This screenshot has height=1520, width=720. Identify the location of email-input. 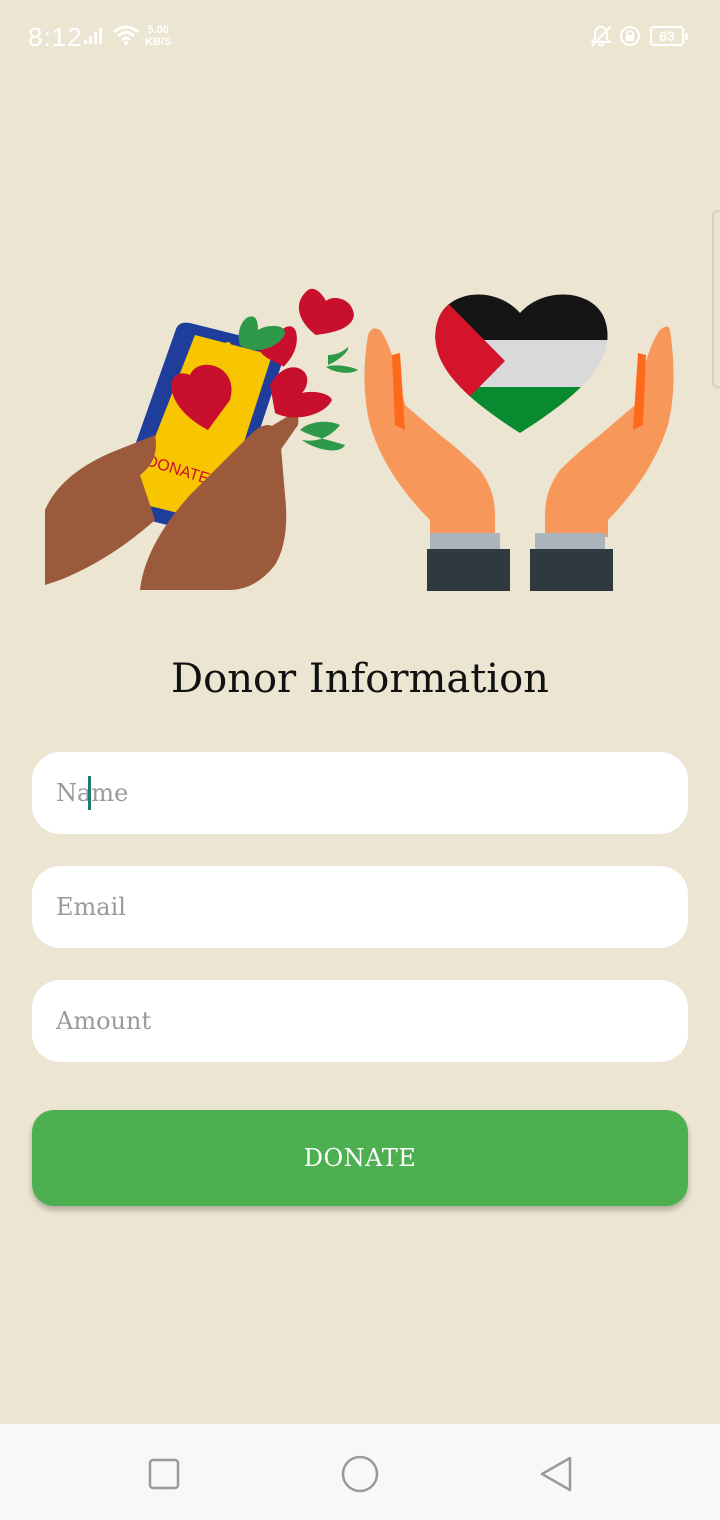
(360, 907).